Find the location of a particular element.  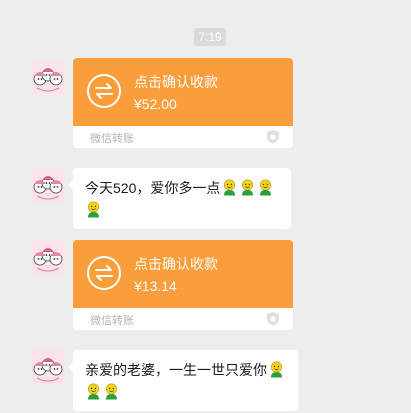

timestamp-badge: 7:19 is located at coordinates (210, 37).